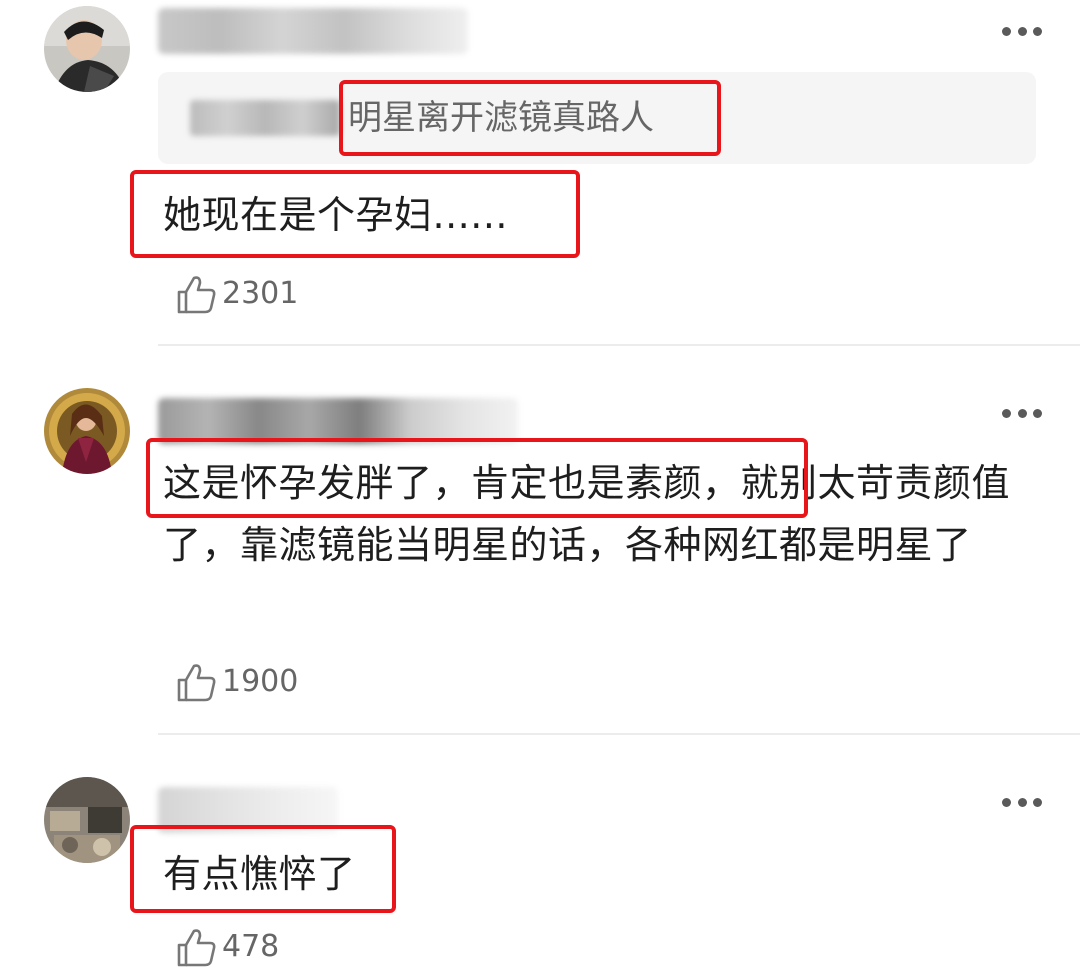 Image resolution: width=1080 pixels, height=976 pixels. Describe the element at coordinates (260, 293) in the screenshot. I see `like-count: 2301` at that location.